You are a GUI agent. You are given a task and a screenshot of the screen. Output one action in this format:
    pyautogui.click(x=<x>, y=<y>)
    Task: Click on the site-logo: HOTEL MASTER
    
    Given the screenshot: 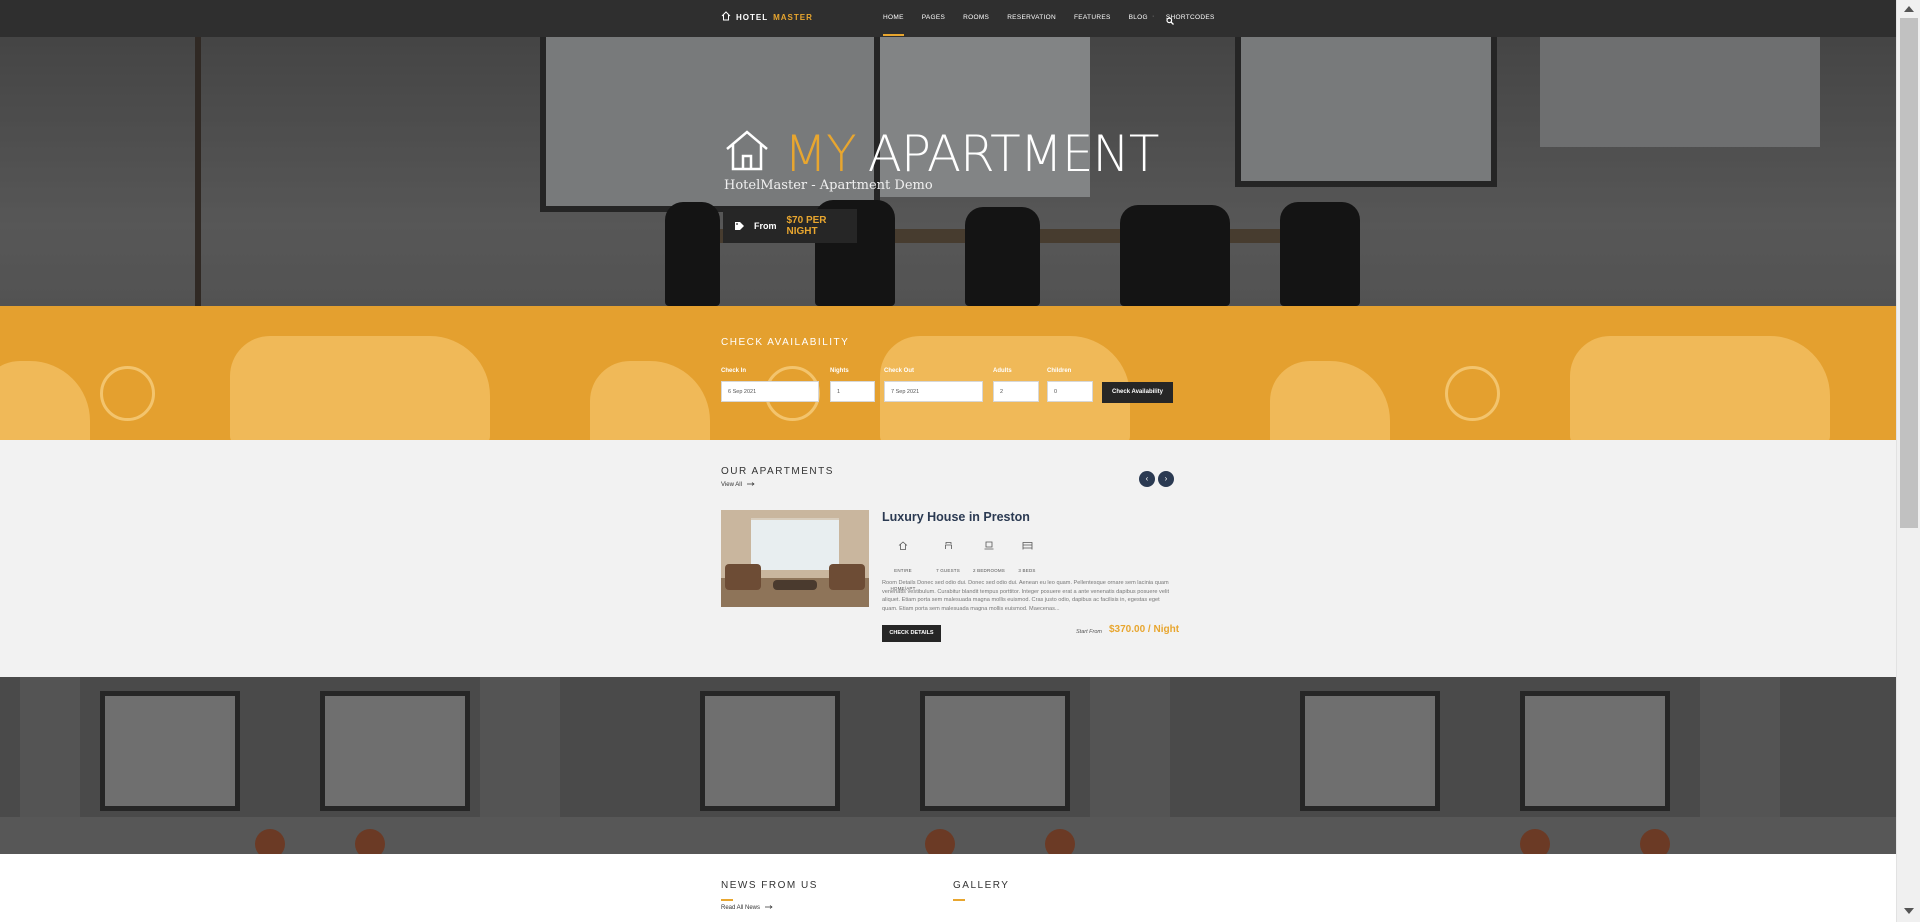 What is the action you would take?
    pyautogui.click(x=767, y=17)
    